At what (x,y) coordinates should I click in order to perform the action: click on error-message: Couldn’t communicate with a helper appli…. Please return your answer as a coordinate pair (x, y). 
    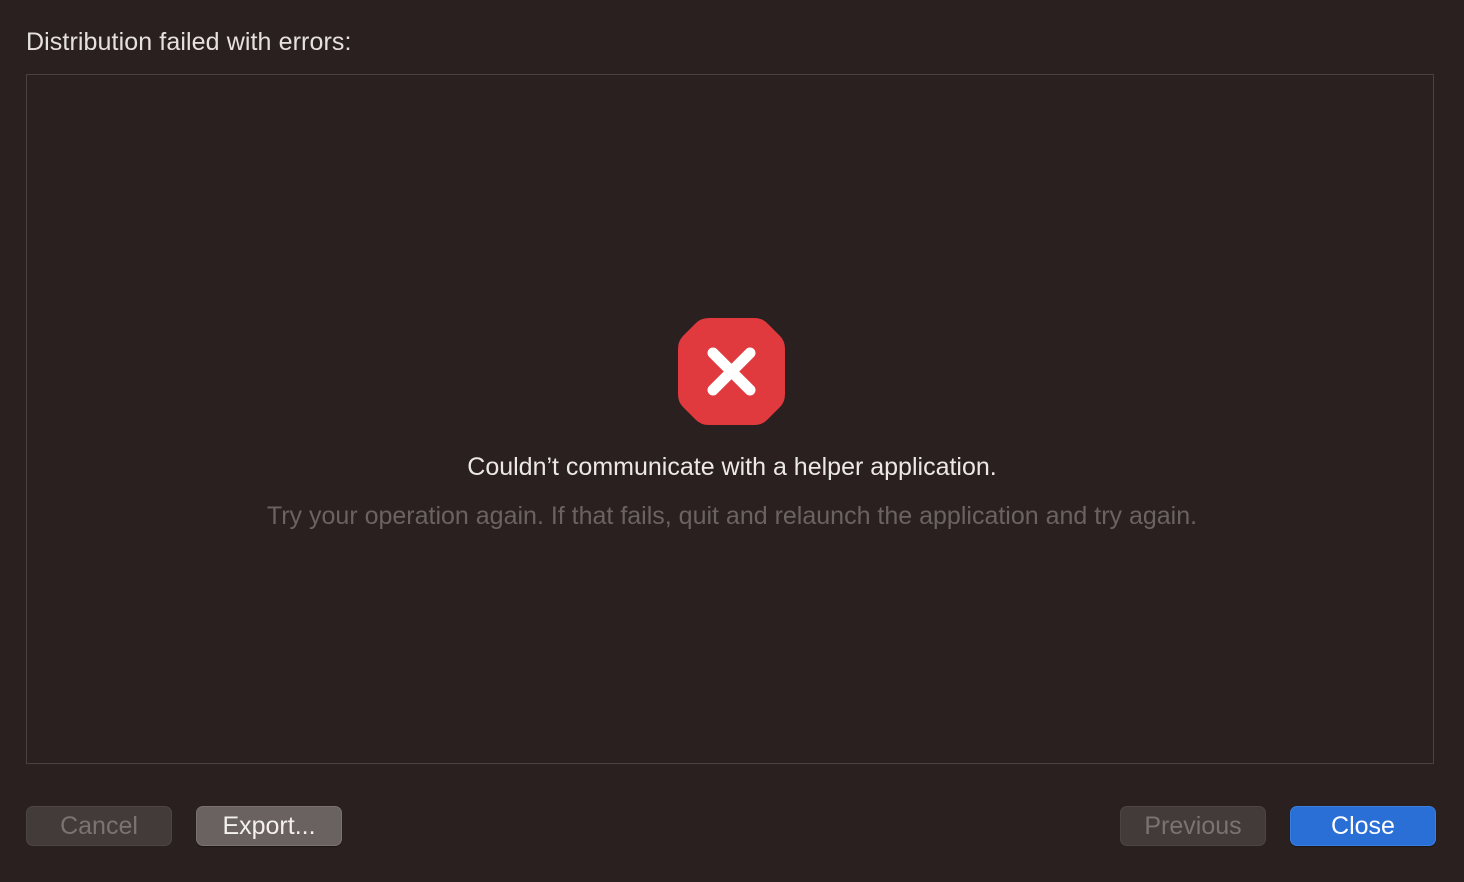
    Looking at the image, I should click on (732, 467).